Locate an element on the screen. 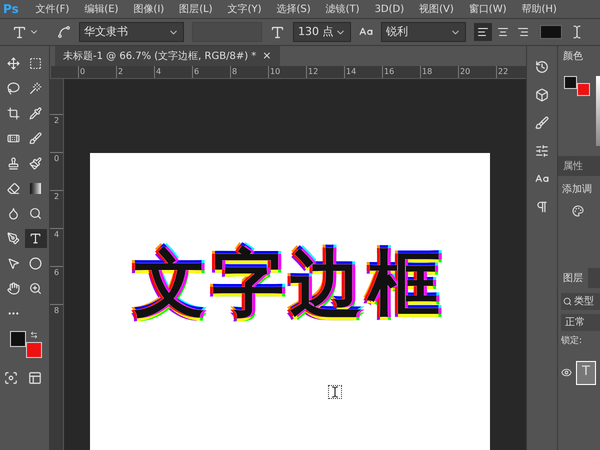  menu-item: 文字(Y) is located at coordinates (245, 9).